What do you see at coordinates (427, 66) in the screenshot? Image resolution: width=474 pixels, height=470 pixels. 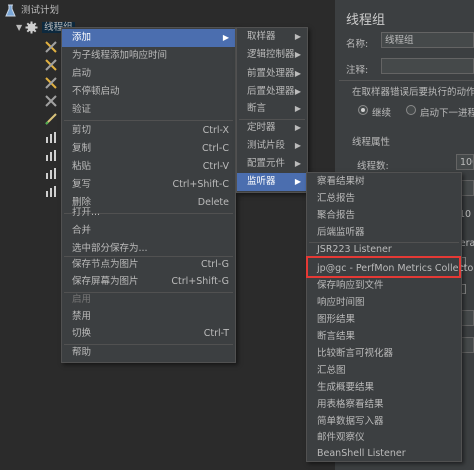 I see `comment-input` at bounding box center [427, 66].